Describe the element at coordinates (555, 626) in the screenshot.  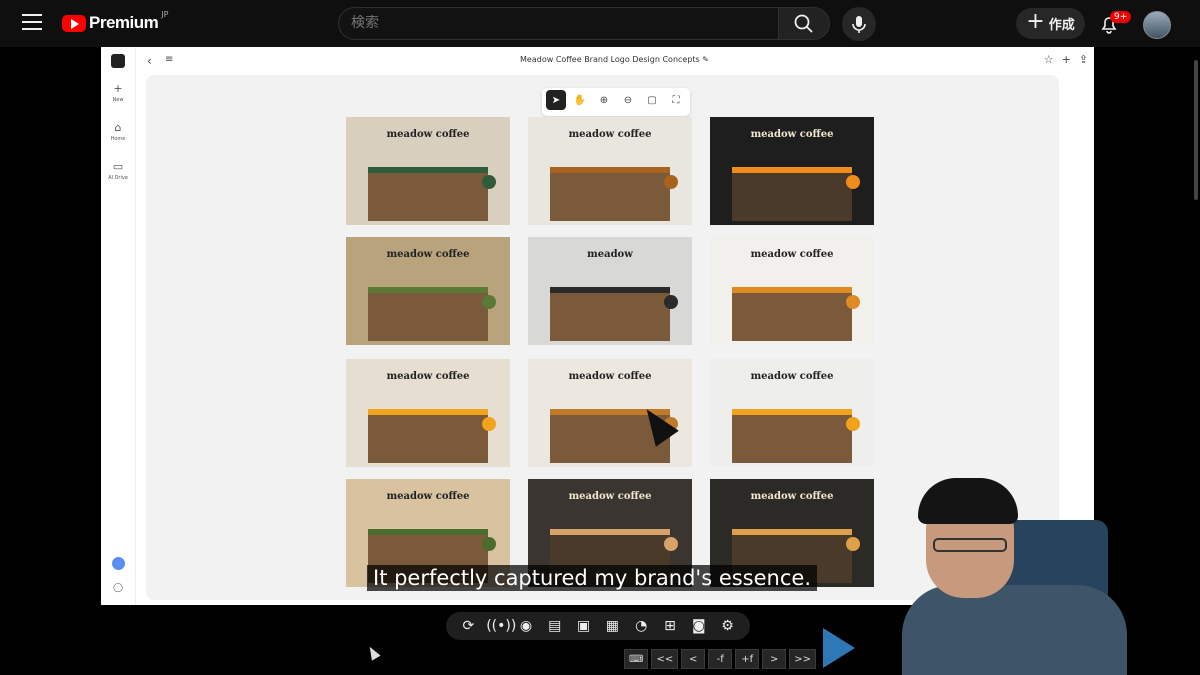
I see `clapper-icon: ▤` at that location.